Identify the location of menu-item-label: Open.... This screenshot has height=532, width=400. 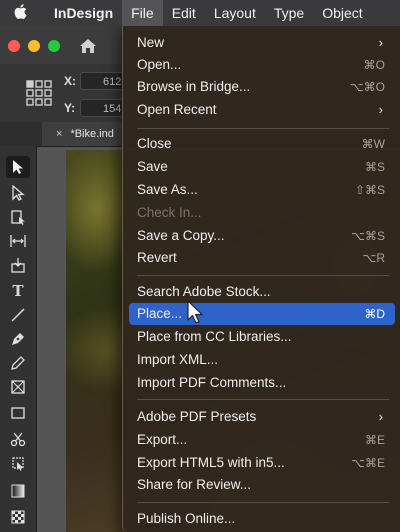
(159, 64).